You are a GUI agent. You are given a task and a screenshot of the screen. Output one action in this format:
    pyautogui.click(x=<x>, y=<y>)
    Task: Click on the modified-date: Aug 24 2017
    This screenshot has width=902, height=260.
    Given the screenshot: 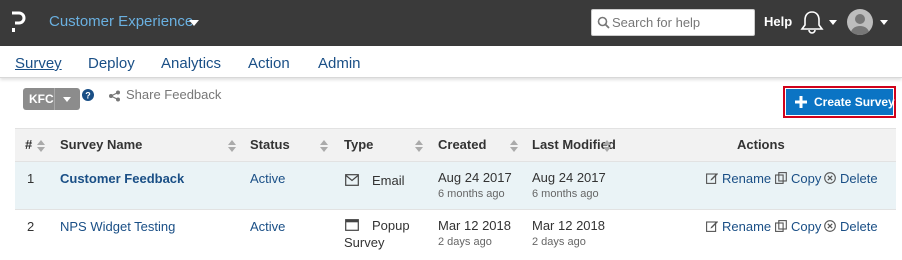 What is the action you would take?
    pyautogui.click(x=569, y=177)
    